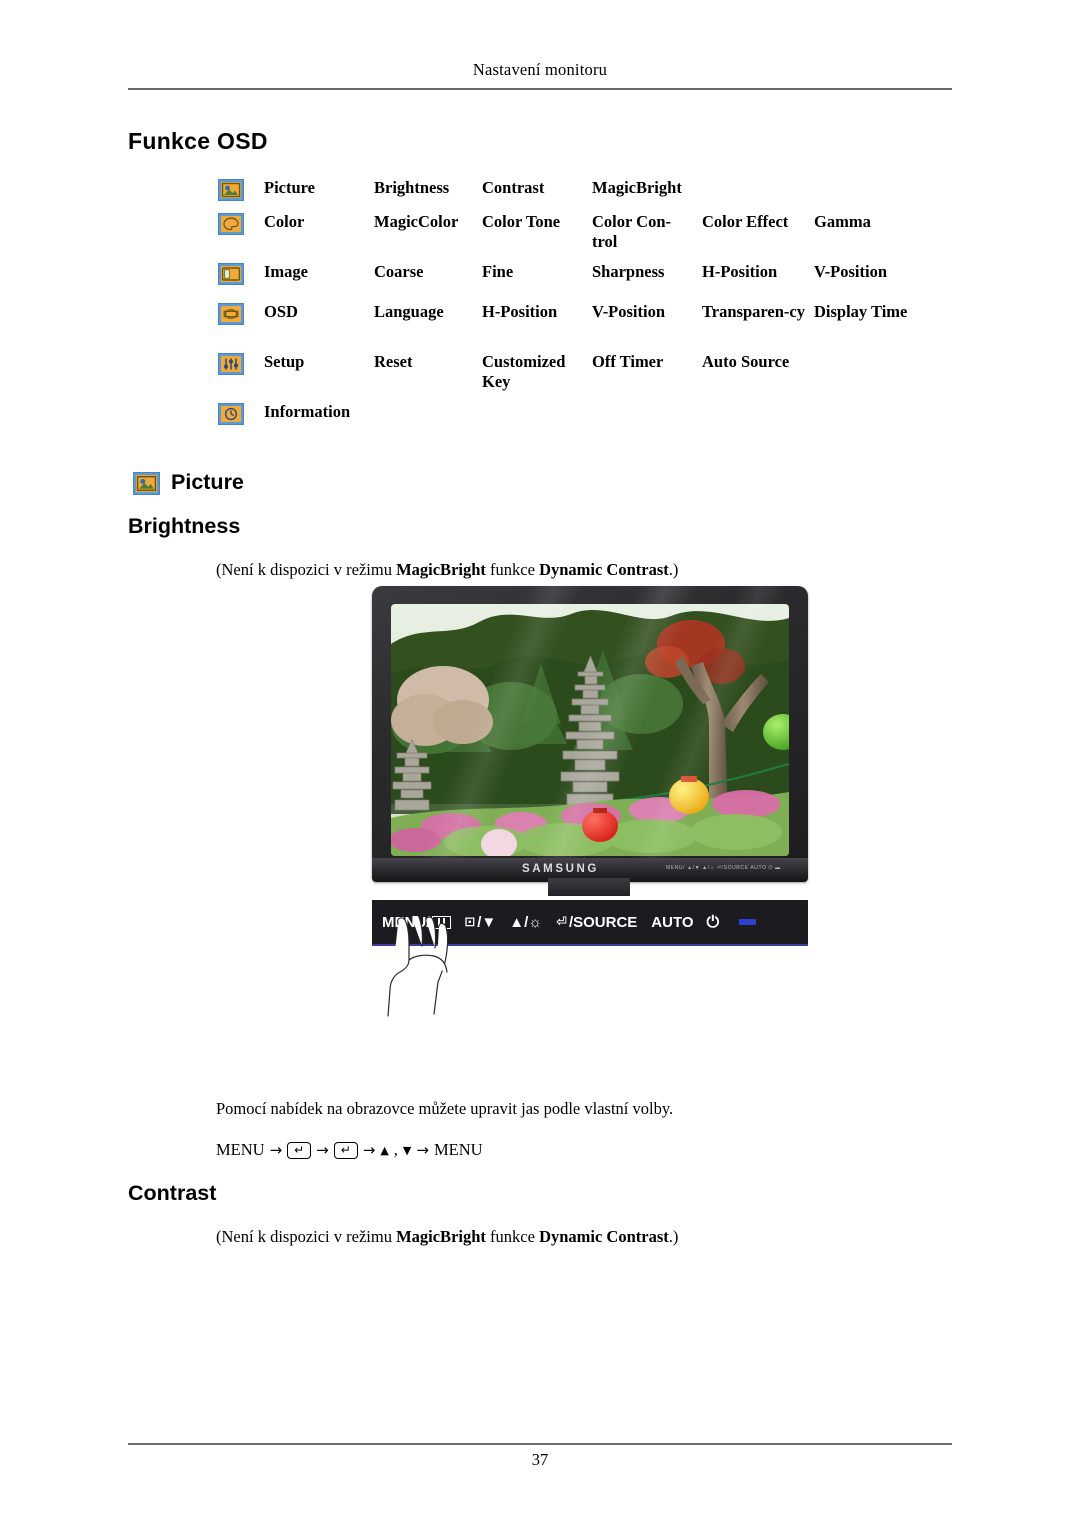 Image resolution: width=1080 pixels, height=1527 pixels. What do you see at coordinates (748, 922) in the screenshot?
I see `power-led-indicator` at bounding box center [748, 922].